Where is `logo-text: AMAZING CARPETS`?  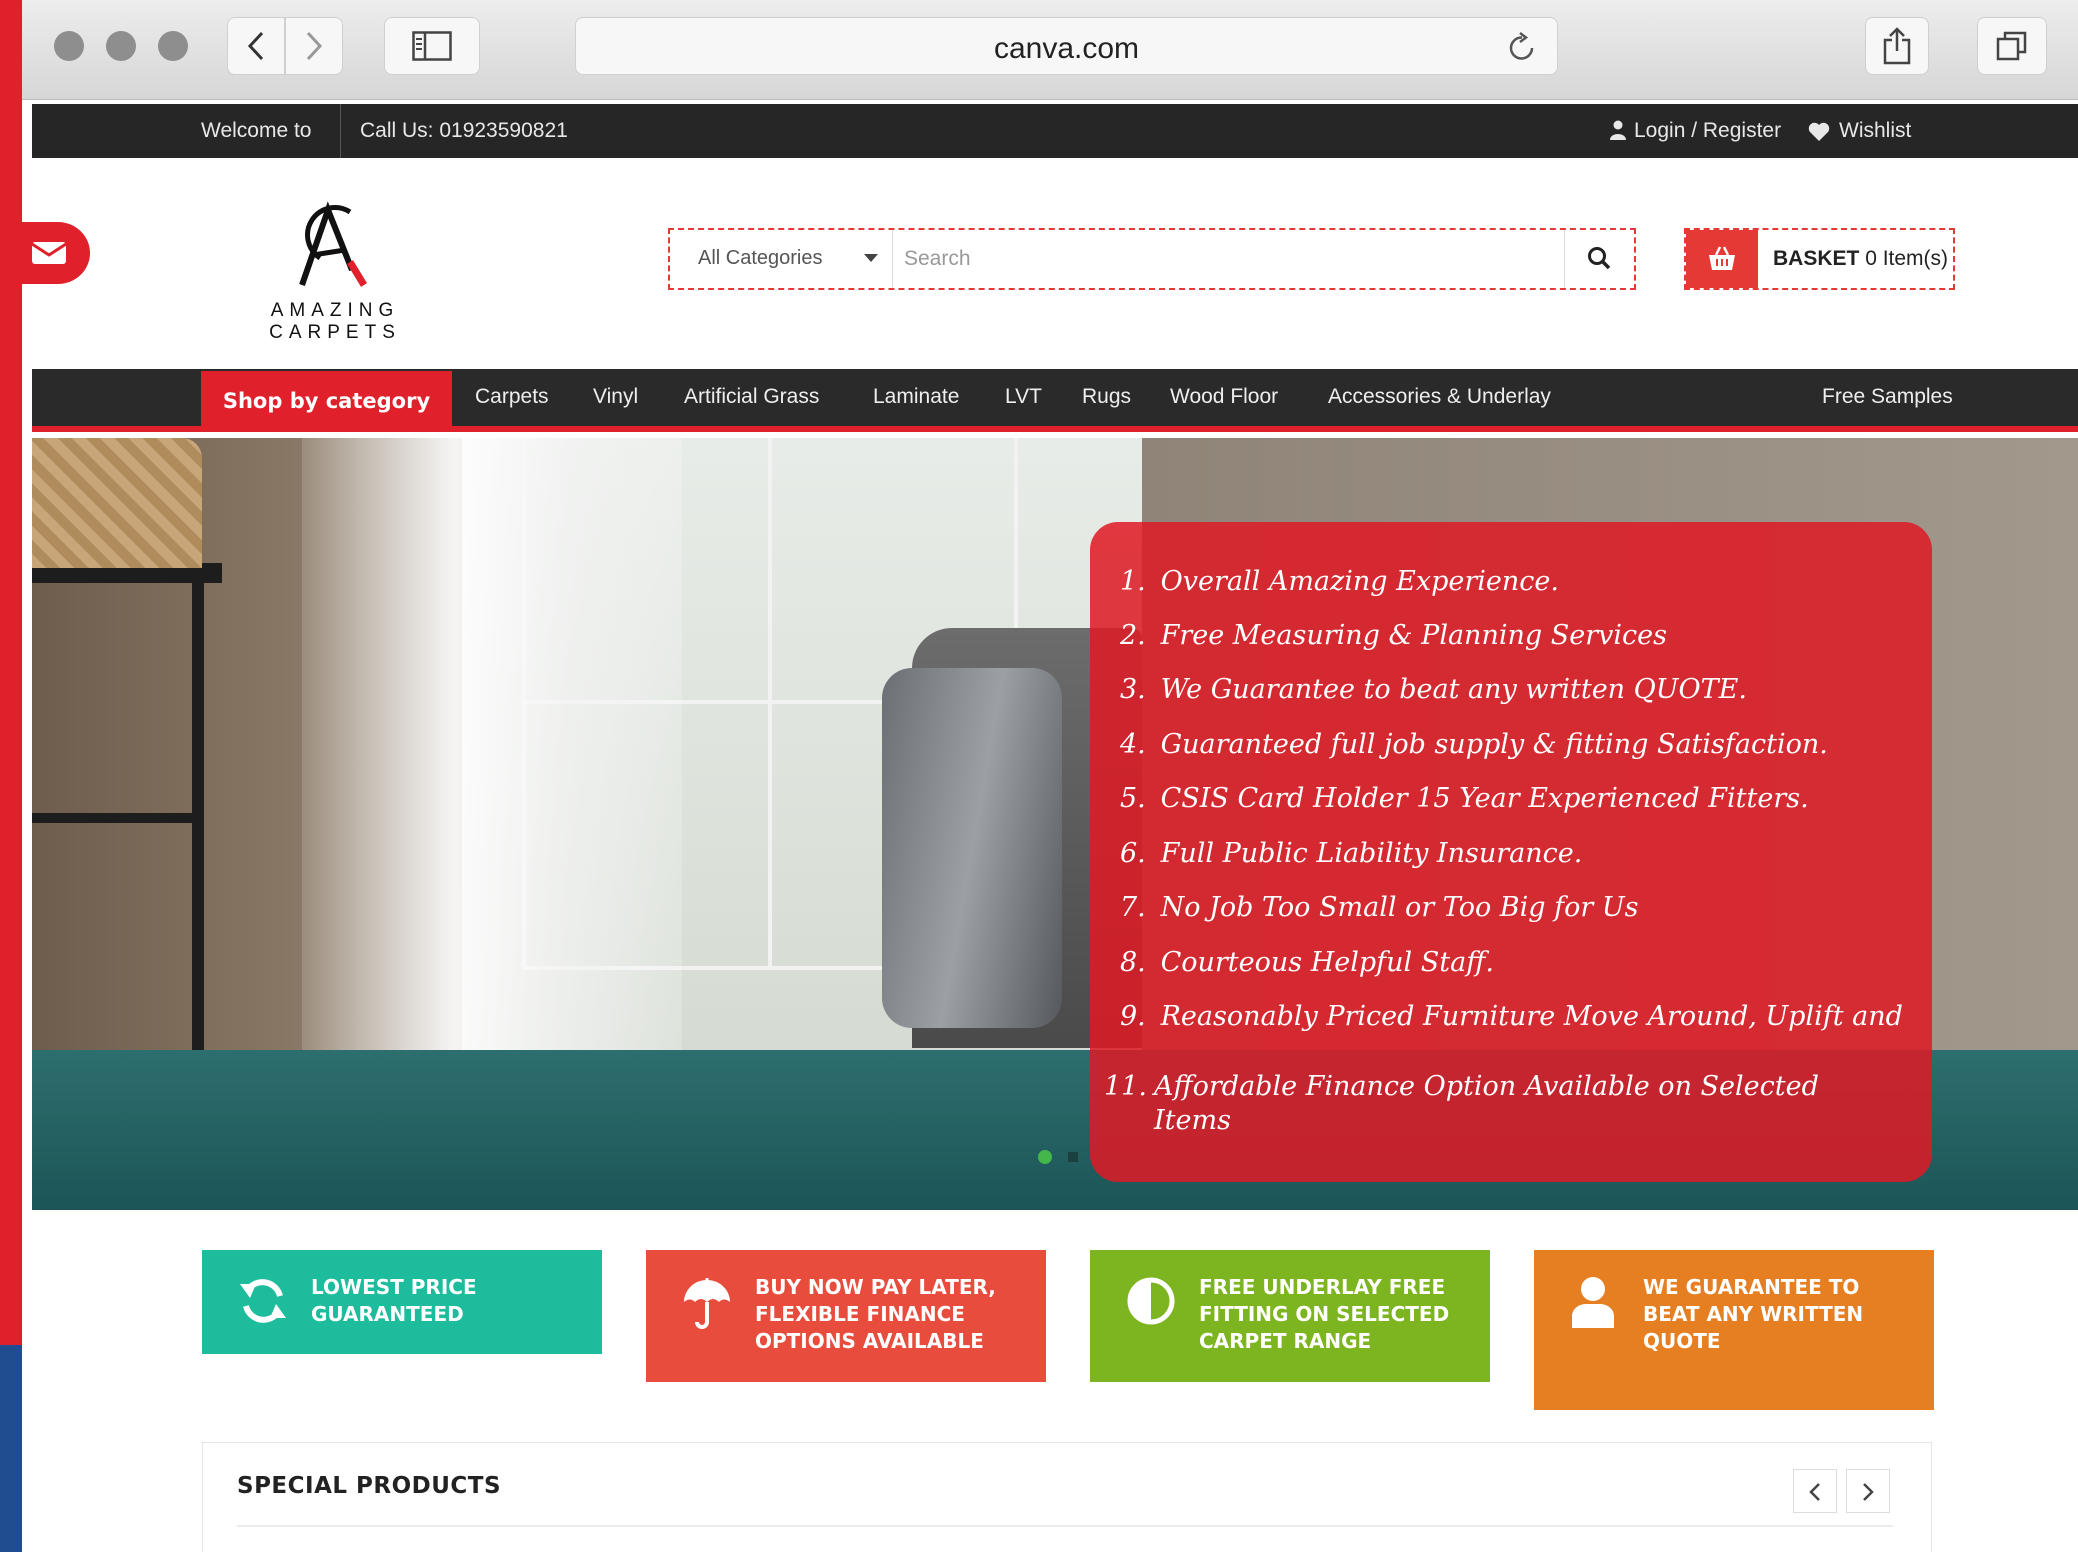
logo-text: AMAZING CARPETS is located at coordinates (335, 321).